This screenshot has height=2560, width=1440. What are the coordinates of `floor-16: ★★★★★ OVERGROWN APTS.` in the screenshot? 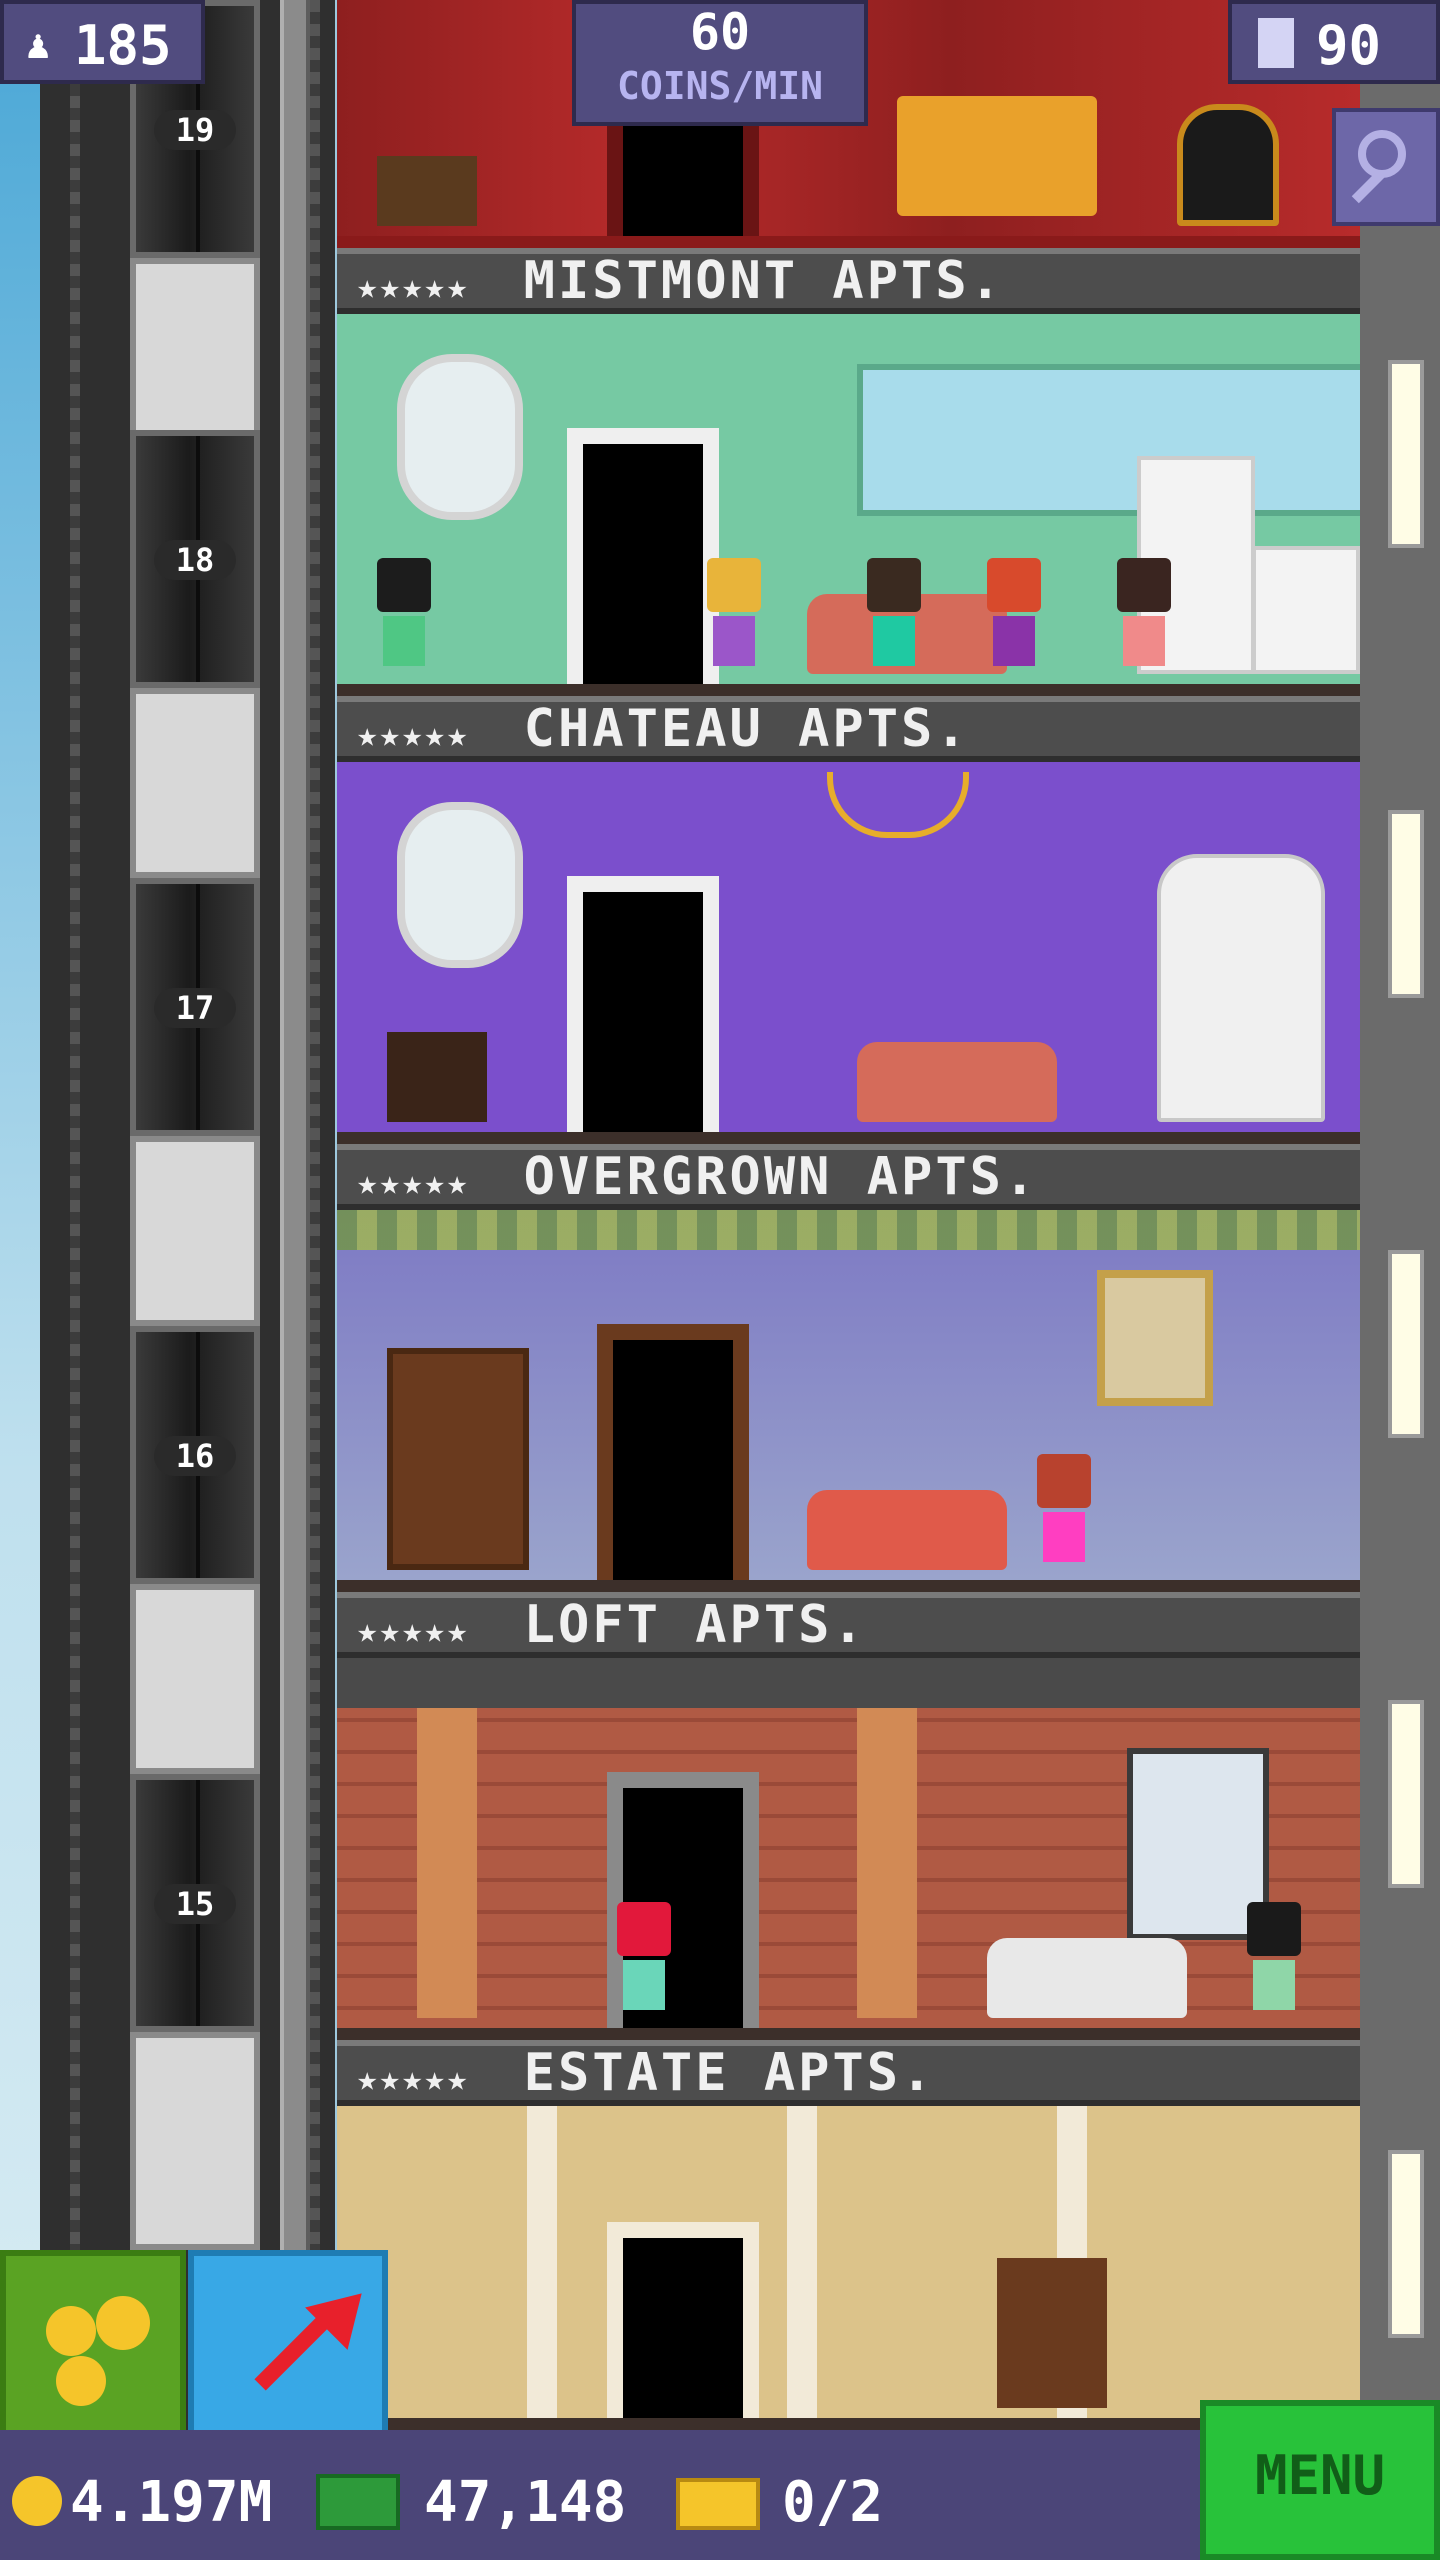 It's located at (848, 1368).